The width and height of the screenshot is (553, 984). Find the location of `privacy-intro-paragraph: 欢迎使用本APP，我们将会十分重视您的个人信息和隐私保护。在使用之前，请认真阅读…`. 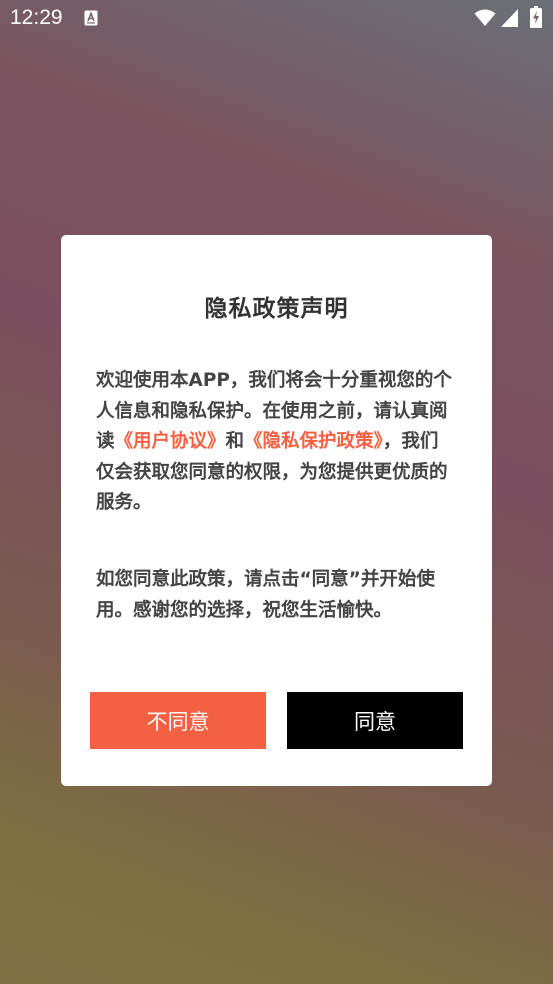

privacy-intro-paragraph: 欢迎使用本APP，我们将会十分重视您的个人信息和隐私保护。在使用之前，请认真阅读… is located at coordinates (276, 442).